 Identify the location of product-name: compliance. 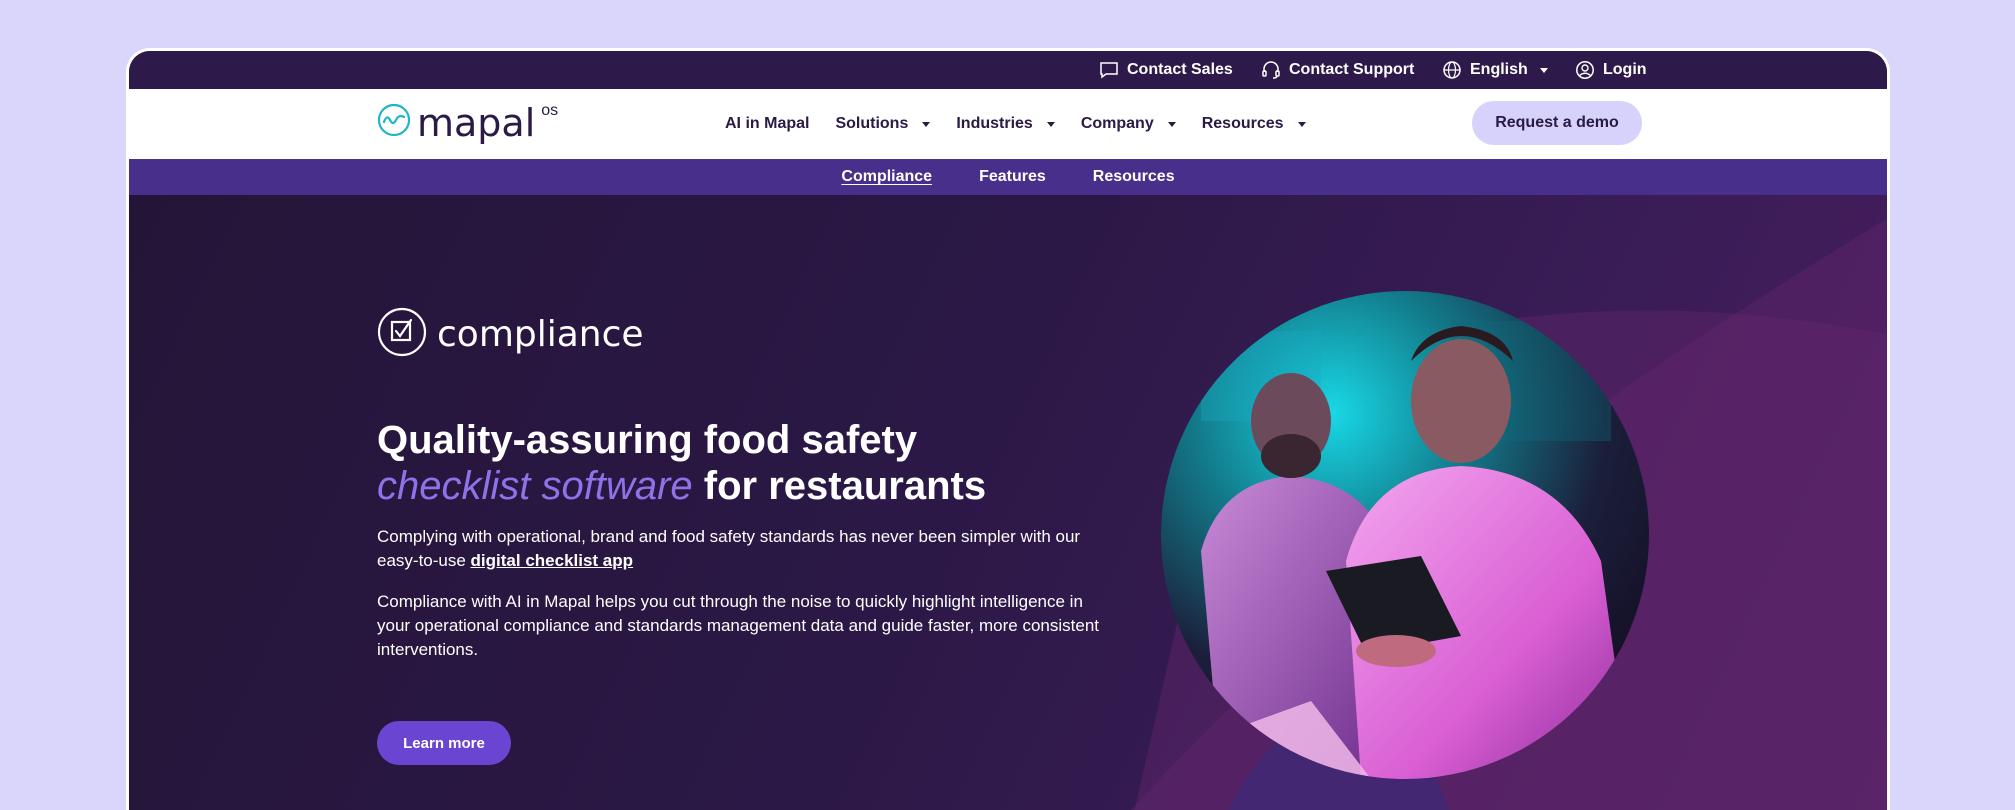
(540, 334).